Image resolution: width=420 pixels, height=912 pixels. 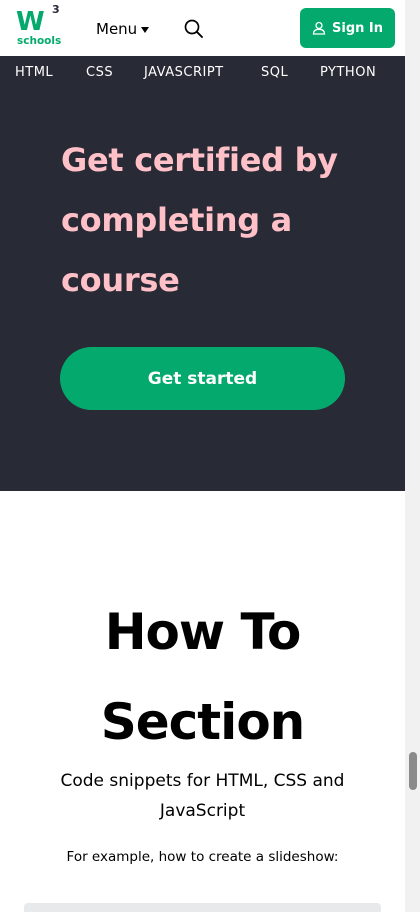 I want to click on menu-label: Menu, so click(x=117, y=29).